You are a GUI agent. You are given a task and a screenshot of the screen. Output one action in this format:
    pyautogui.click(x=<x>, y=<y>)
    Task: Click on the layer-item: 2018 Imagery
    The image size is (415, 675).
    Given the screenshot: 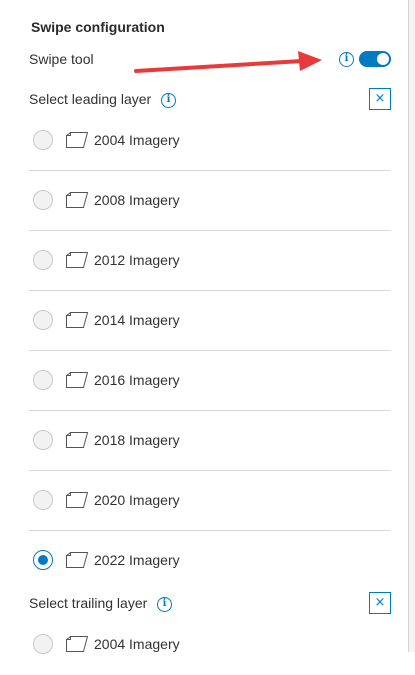 What is the action you would take?
    pyautogui.click(x=210, y=441)
    